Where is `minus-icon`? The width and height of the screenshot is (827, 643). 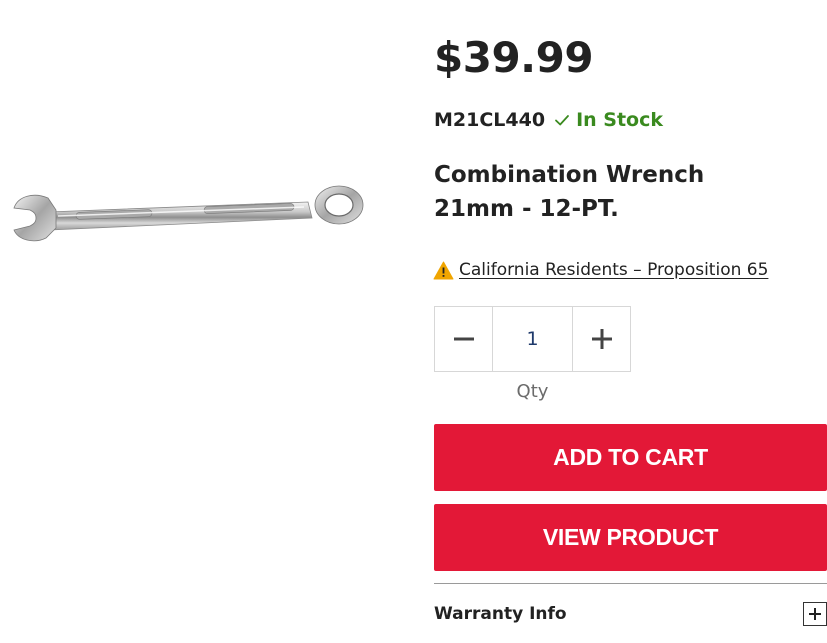
minus-icon is located at coordinates (463, 339).